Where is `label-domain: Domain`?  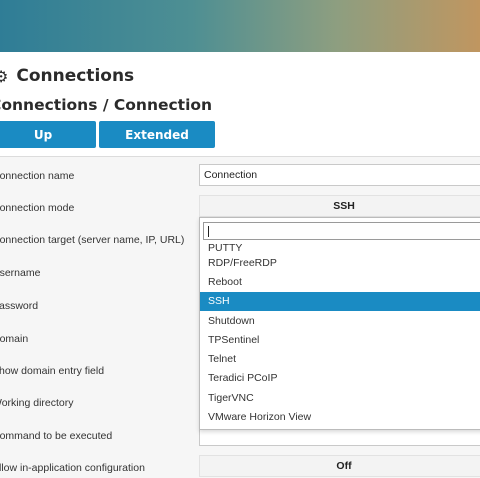 label-domain: Domain is located at coordinates (14, 339).